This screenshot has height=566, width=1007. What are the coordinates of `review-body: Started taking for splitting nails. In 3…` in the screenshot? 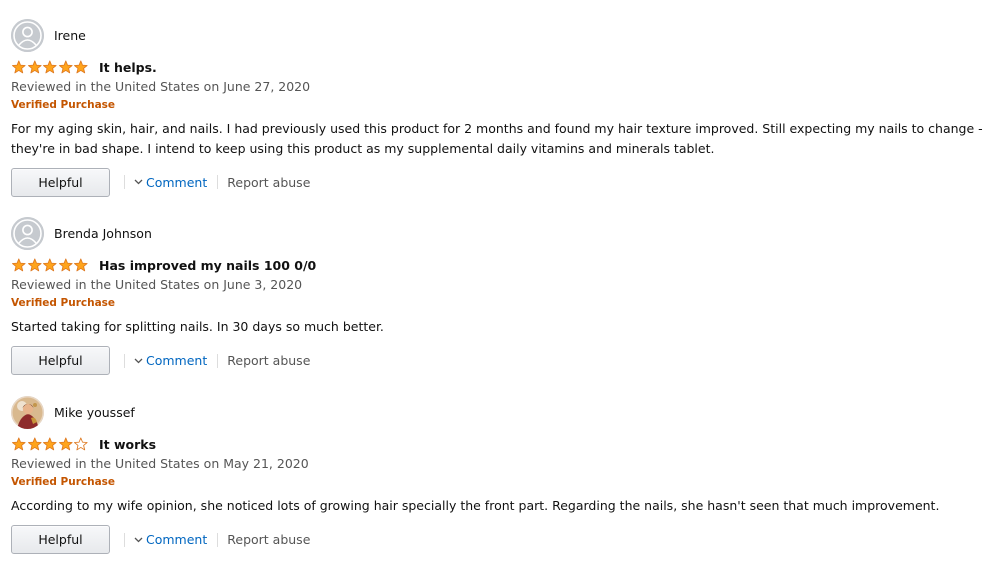 It's located at (197, 326).